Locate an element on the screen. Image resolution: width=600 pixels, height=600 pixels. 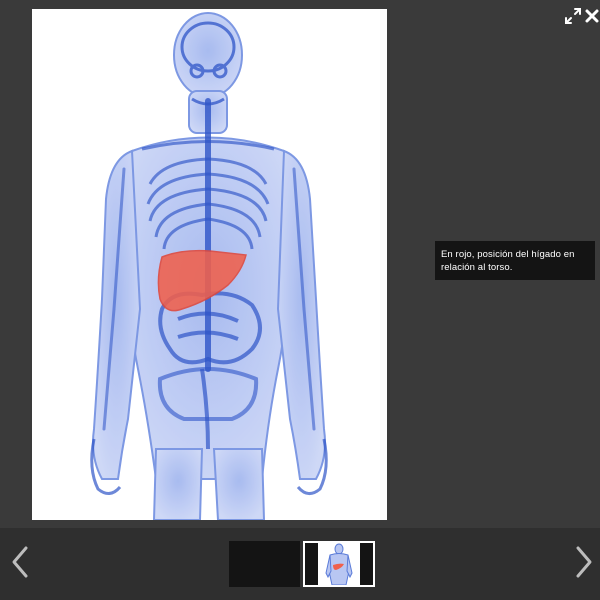
thumbnail-2-selected is located at coordinates (339, 564).